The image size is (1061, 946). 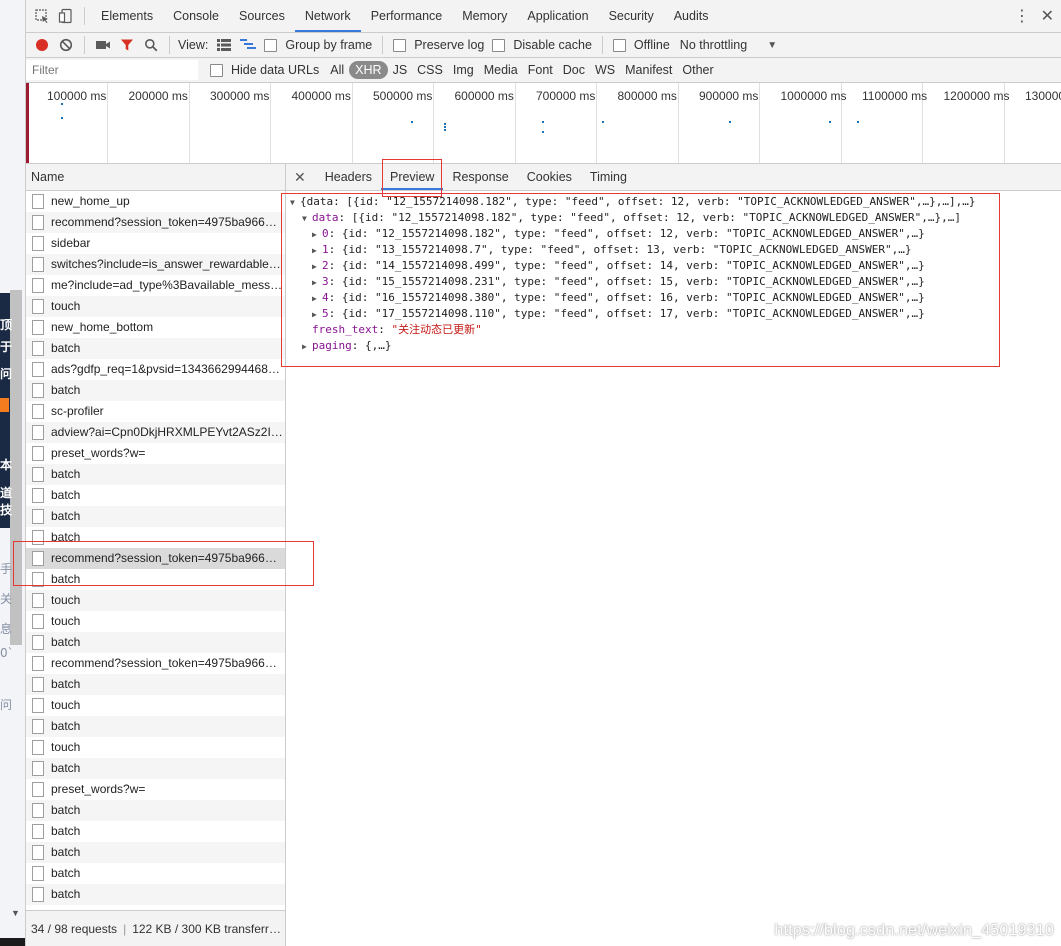 I want to click on scroll-down-arrow-icon: ▼, so click(x=15, y=913).